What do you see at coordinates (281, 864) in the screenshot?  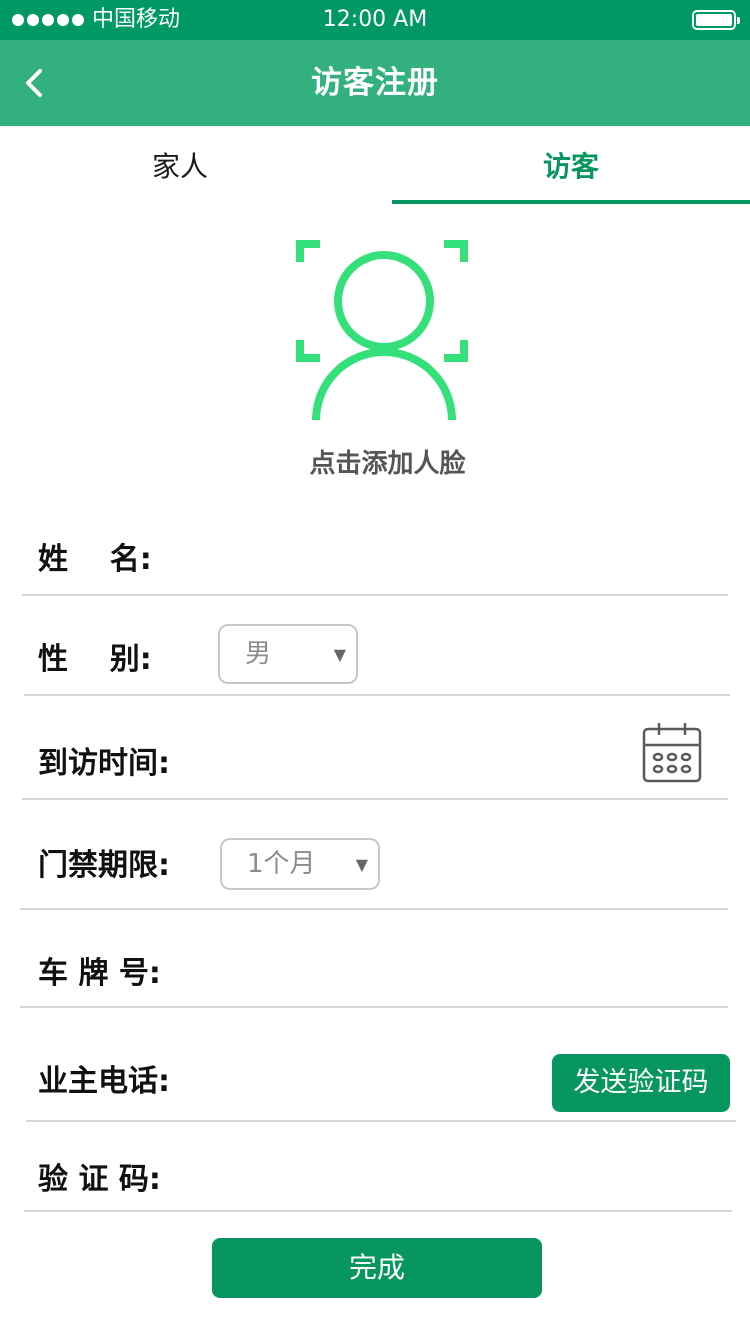 I see `access-period-value: 1个月` at bounding box center [281, 864].